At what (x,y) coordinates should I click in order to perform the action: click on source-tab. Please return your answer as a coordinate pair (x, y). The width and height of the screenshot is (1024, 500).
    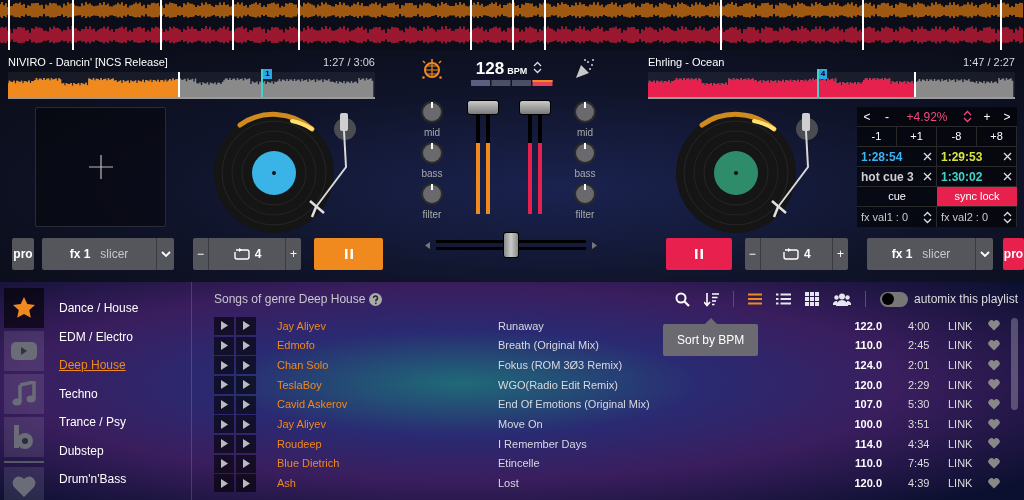
    Looking at the image, I should click on (24, 308).